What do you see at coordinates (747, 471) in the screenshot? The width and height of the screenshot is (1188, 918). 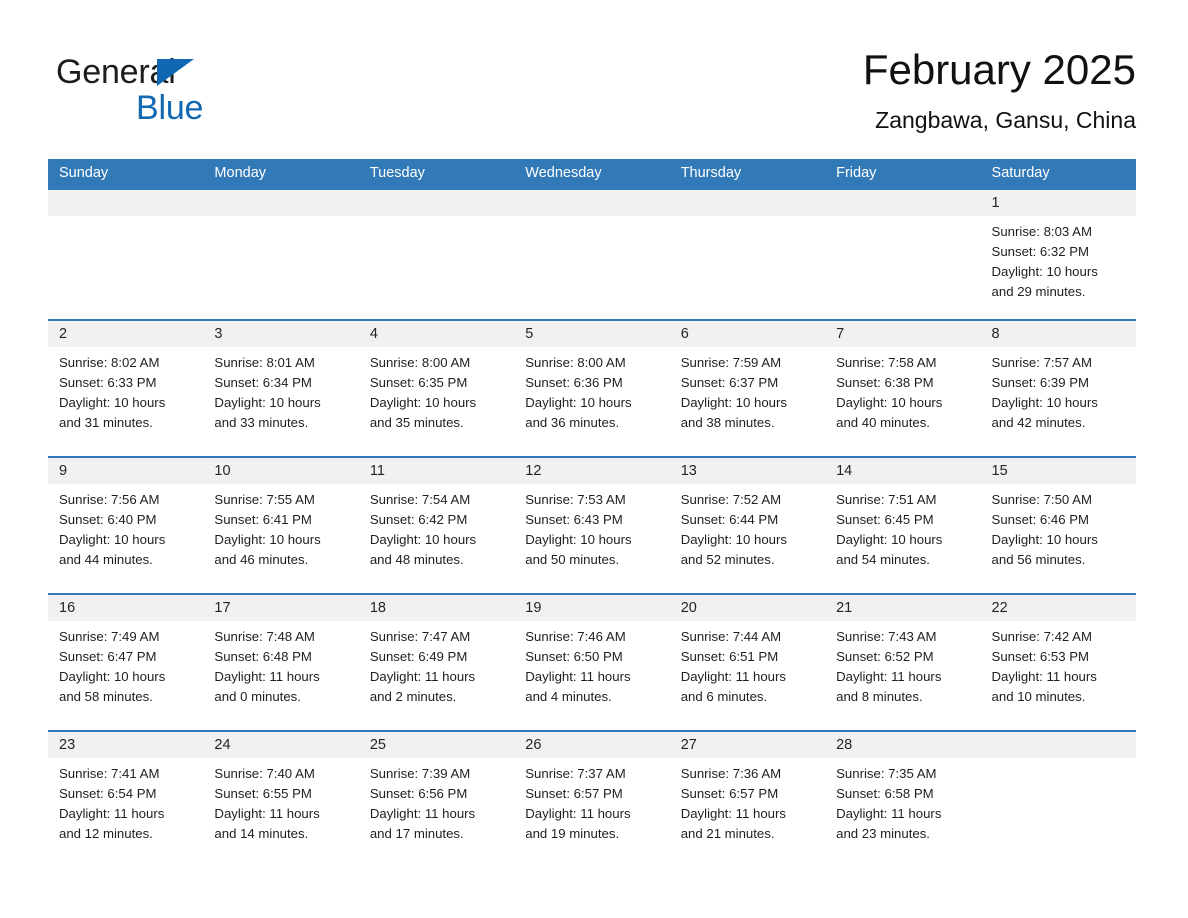 I see `day-number: 13` at bounding box center [747, 471].